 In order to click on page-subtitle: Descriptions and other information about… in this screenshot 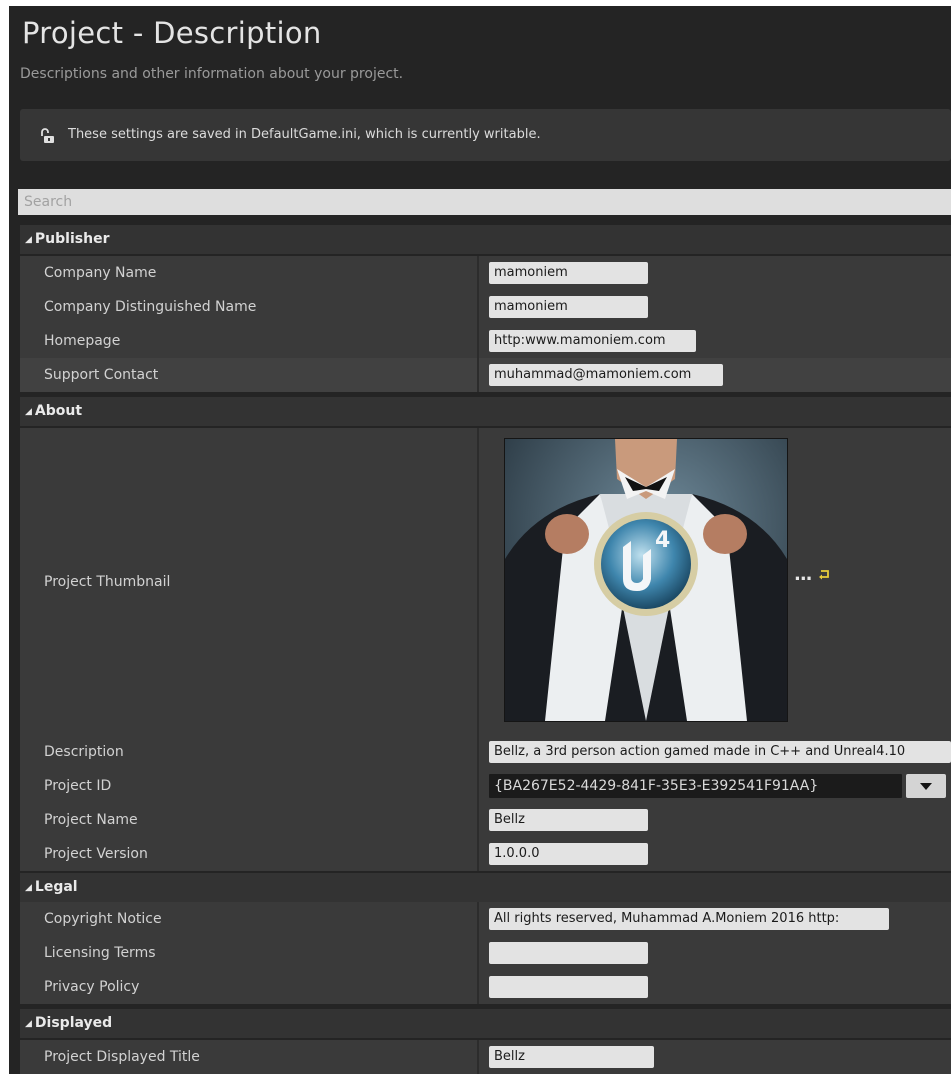, I will do `click(212, 74)`.